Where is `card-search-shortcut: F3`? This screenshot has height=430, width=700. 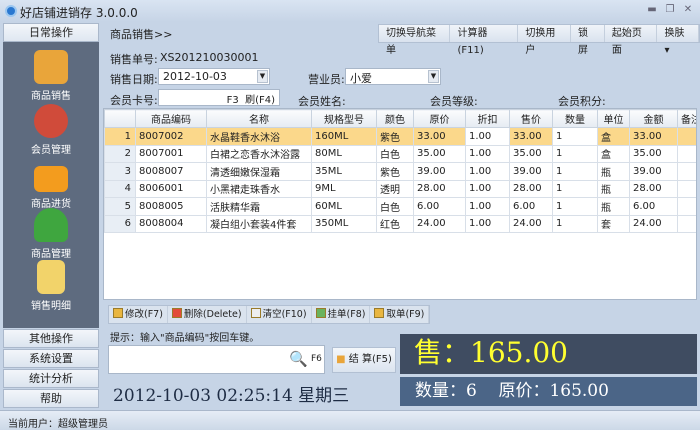
card-search-shortcut: F3 is located at coordinates (233, 100).